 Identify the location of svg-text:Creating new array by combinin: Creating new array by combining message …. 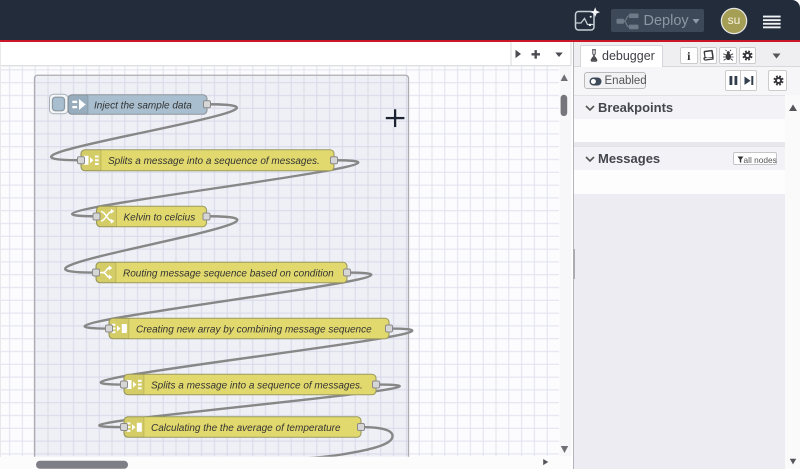
(254, 330).